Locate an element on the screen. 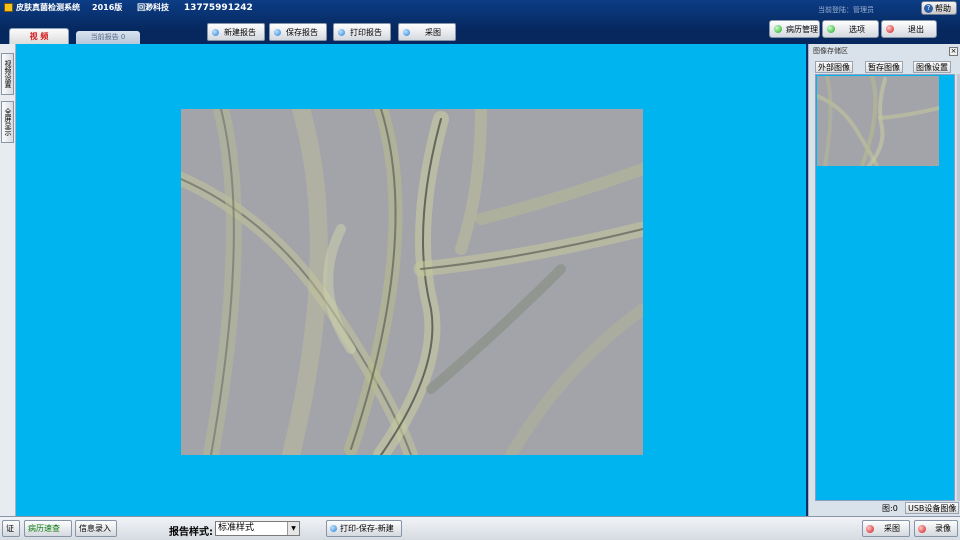  options-icon is located at coordinates (831, 29).